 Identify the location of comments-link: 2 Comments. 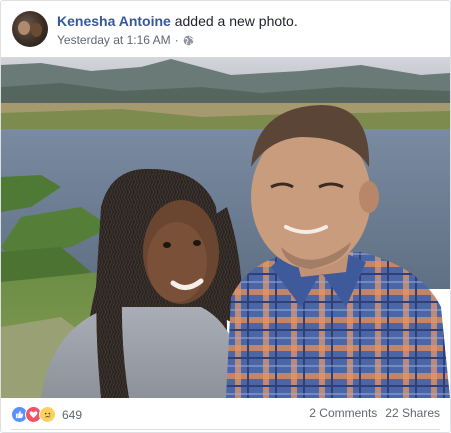
(343, 413).